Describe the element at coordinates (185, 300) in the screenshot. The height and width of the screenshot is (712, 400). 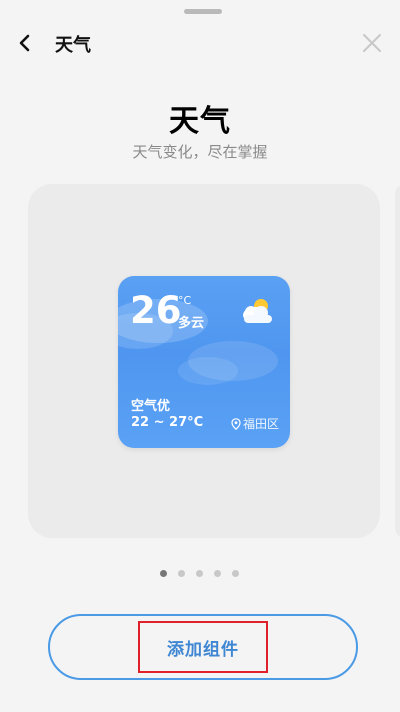
I see `temperature-unit: °C` at that location.